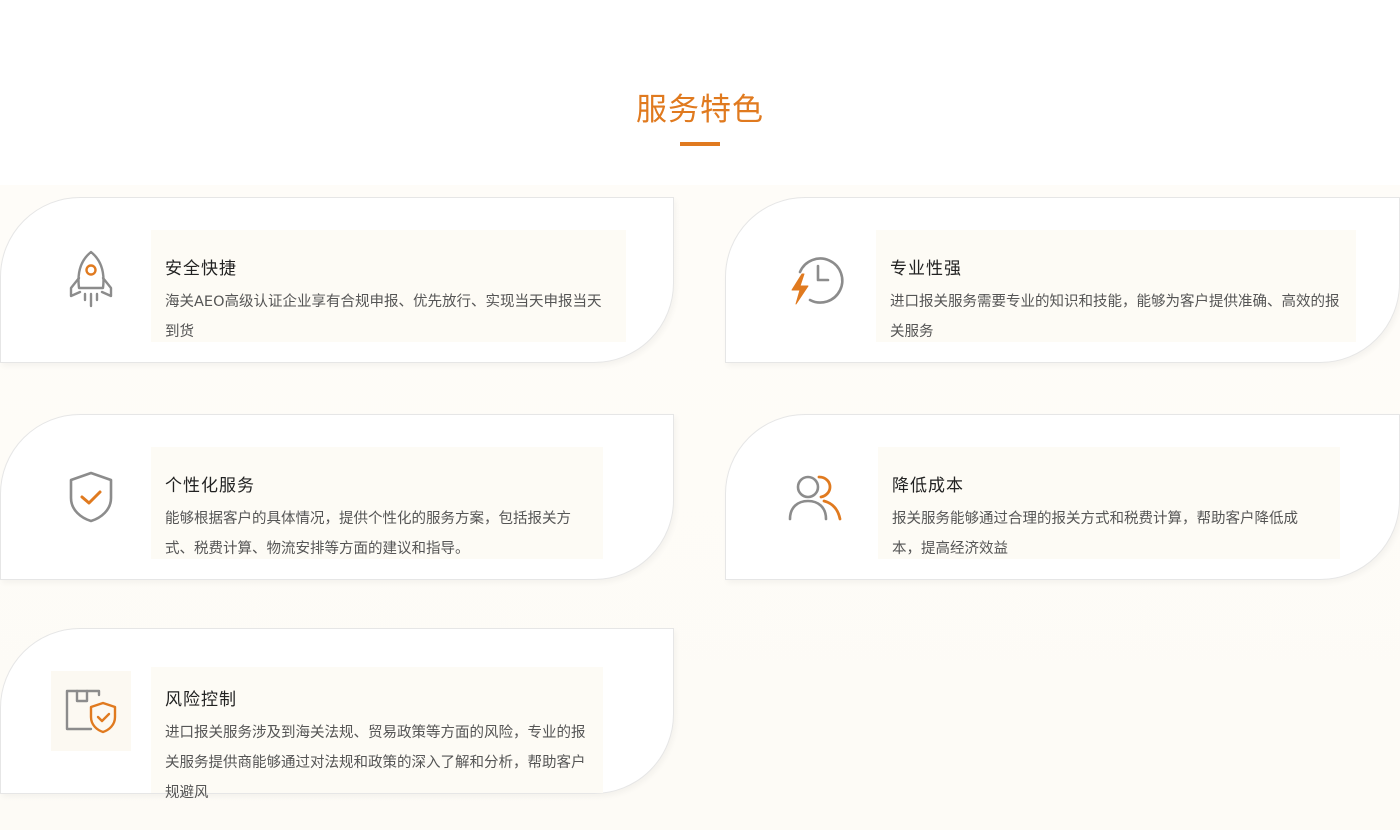 The height and width of the screenshot is (830, 1400). Describe the element at coordinates (210, 486) in the screenshot. I see `card-title: 个性化服务` at that location.